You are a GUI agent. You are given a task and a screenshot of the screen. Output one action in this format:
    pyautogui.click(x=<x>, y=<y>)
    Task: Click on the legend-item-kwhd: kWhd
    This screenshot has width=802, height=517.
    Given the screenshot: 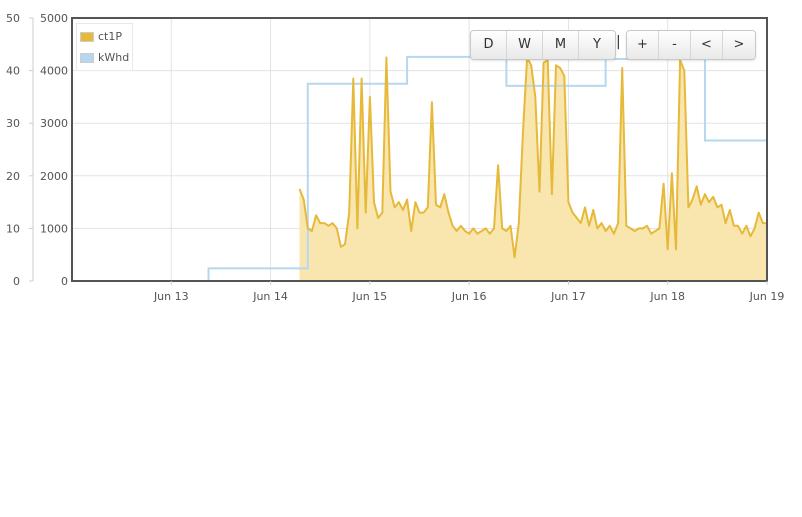 What is the action you would take?
    pyautogui.click(x=104, y=57)
    